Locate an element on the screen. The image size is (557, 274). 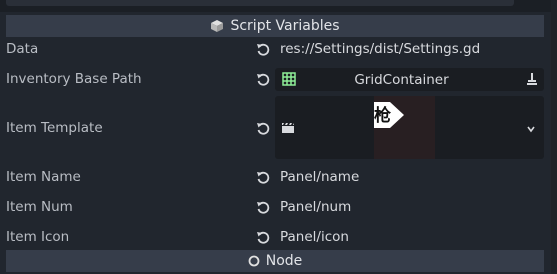
property-label: Data is located at coordinates (22, 49).